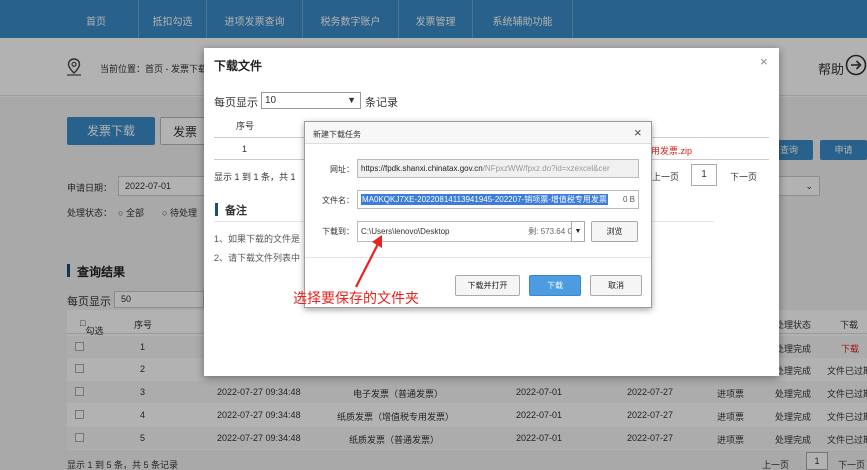 The width and height of the screenshot is (867, 470). I want to click on modal-footer-text: 显示 1 到 1 条，共 1, so click(255, 177).